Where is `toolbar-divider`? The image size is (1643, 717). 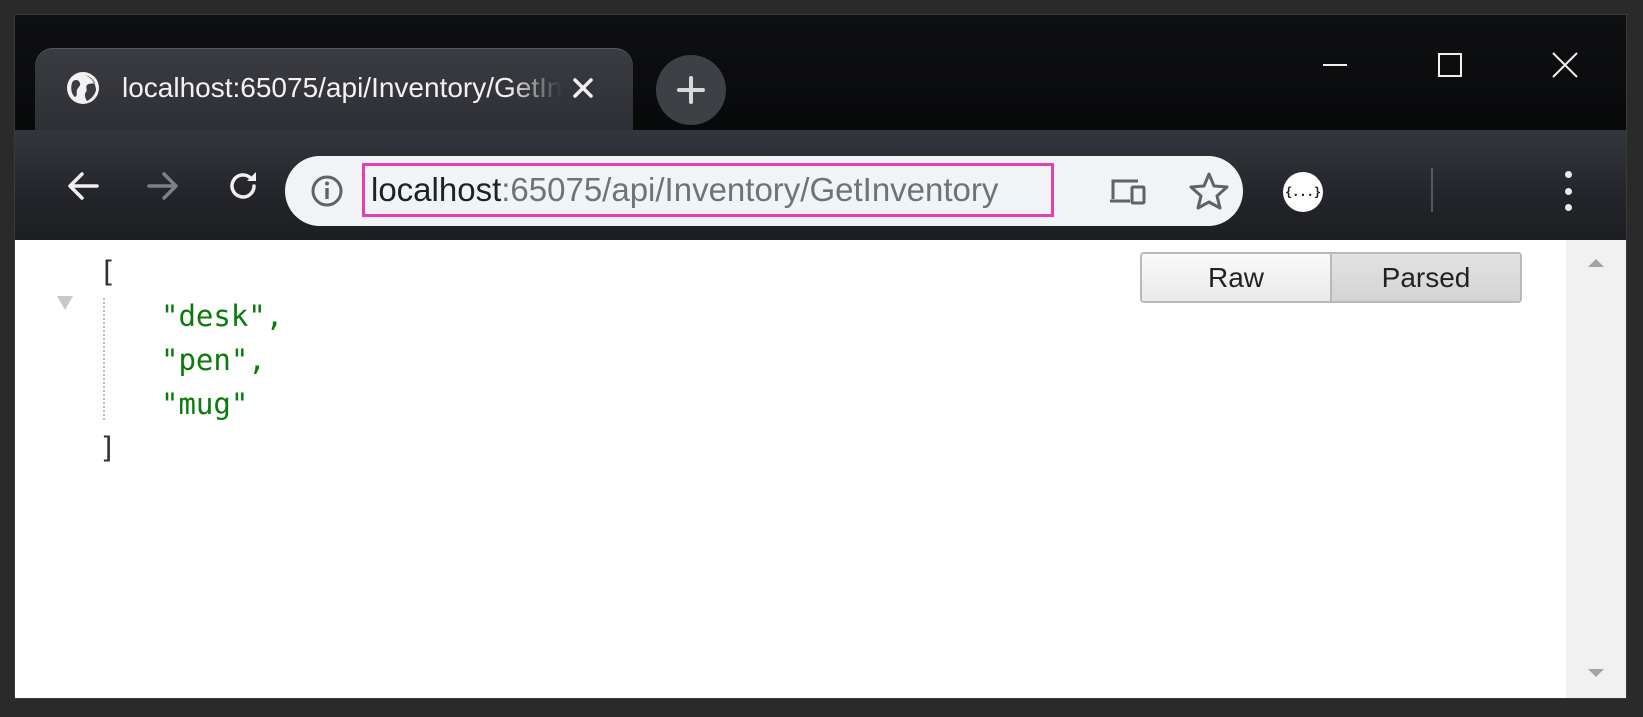 toolbar-divider is located at coordinates (1432, 190).